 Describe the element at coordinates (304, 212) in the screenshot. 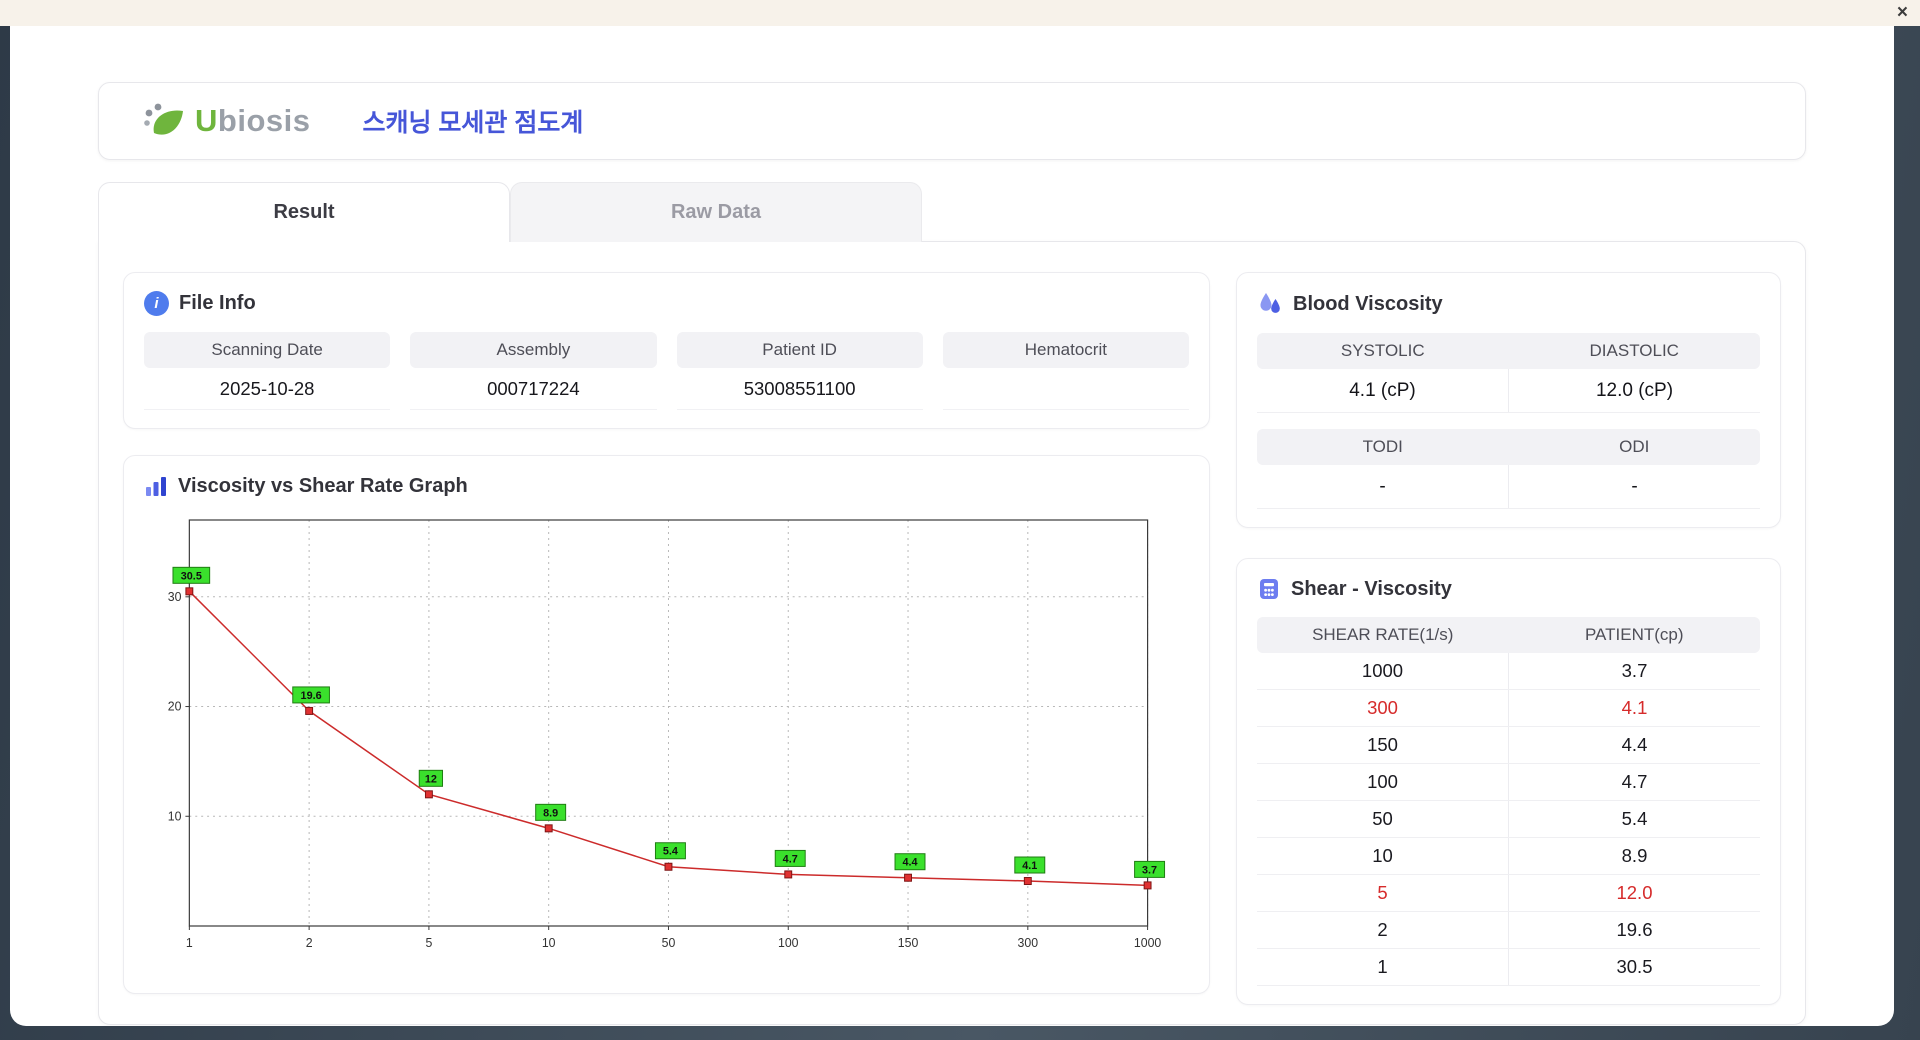

I see `tab-result: Result` at that location.